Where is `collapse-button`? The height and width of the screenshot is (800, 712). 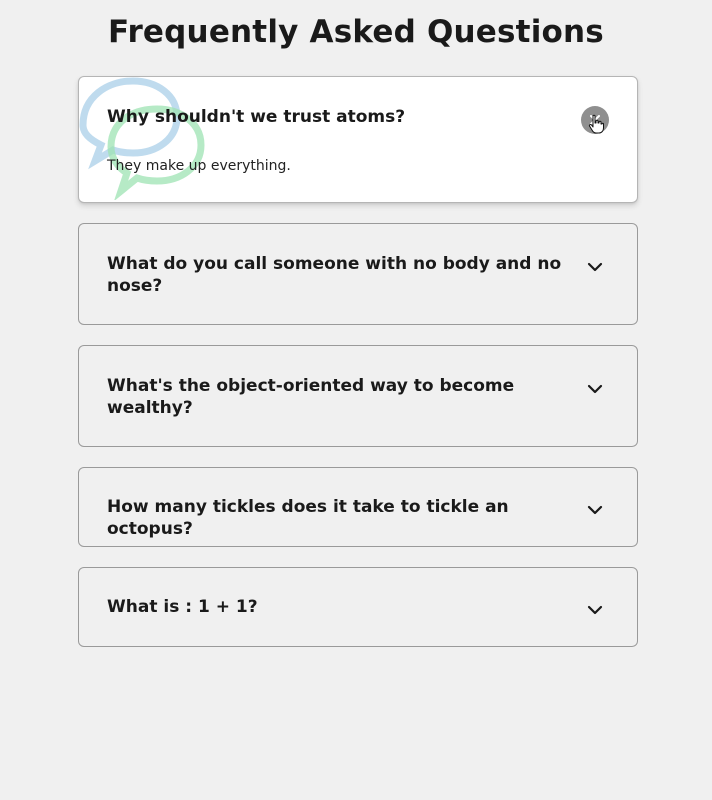 collapse-button is located at coordinates (595, 120).